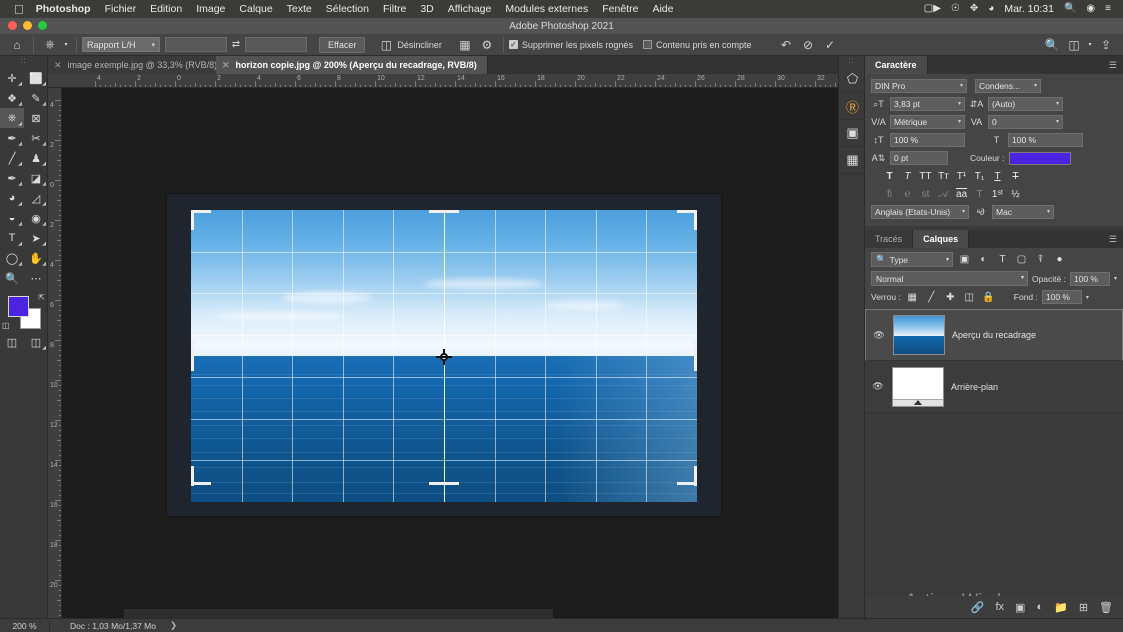 The height and width of the screenshot is (632, 1123). What do you see at coordinates (12, 342) in the screenshot?
I see `quick-mask-icon: ◫` at bounding box center [12, 342].